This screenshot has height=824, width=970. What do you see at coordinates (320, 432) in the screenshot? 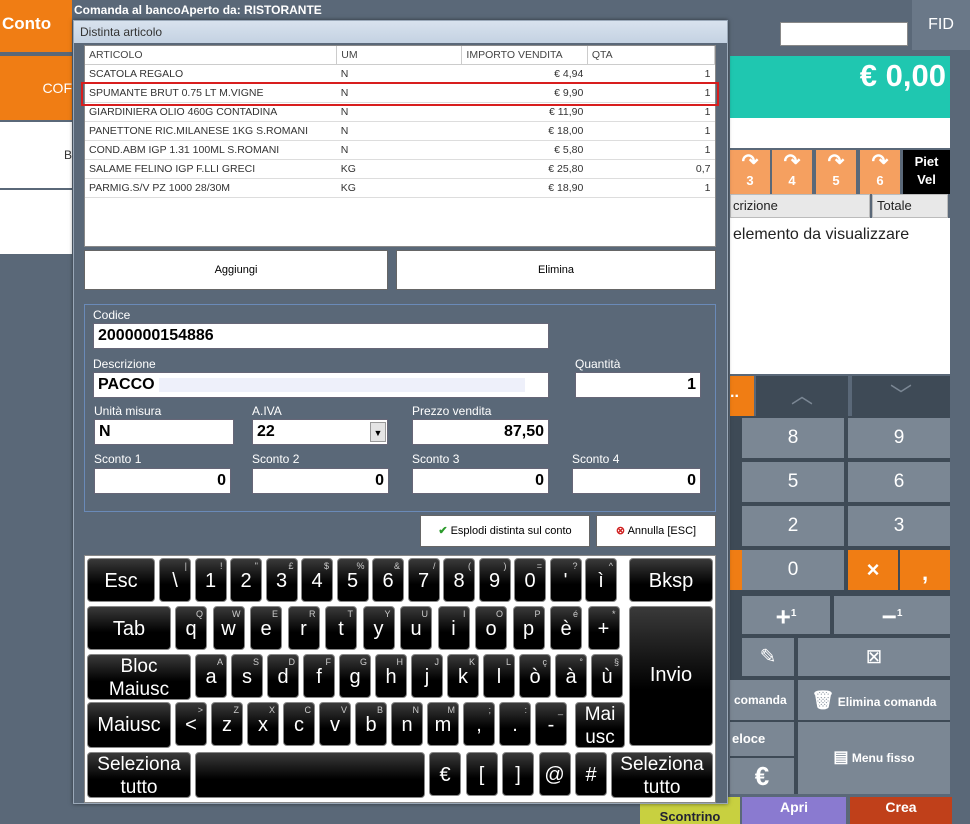
I see `aliquota-iva-select: 22 ▼` at bounding box center [320, 432].